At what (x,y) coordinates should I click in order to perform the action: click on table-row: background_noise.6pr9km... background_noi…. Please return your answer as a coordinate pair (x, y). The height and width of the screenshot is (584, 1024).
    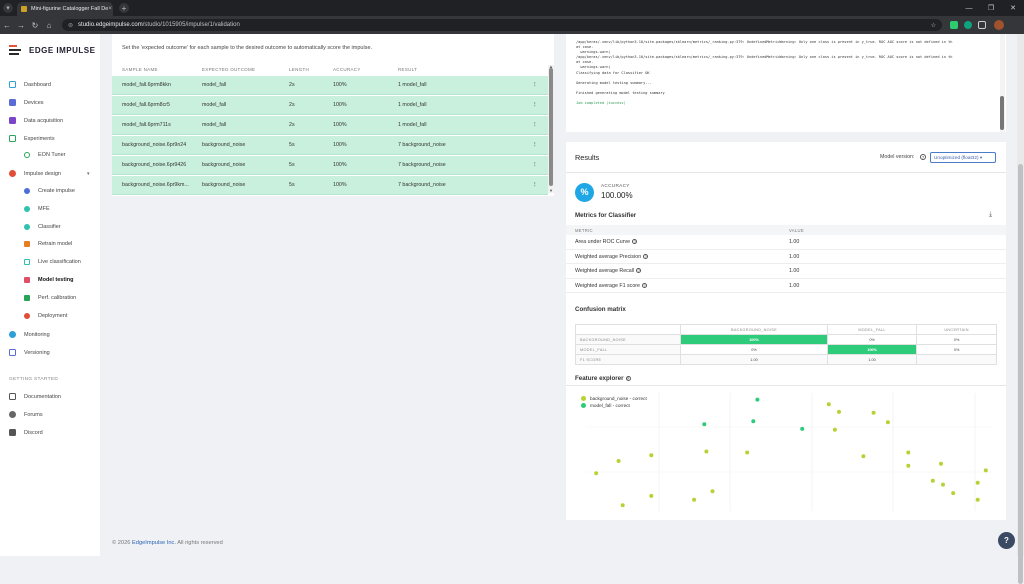
    Looking at the image, I should click on (330, 185).